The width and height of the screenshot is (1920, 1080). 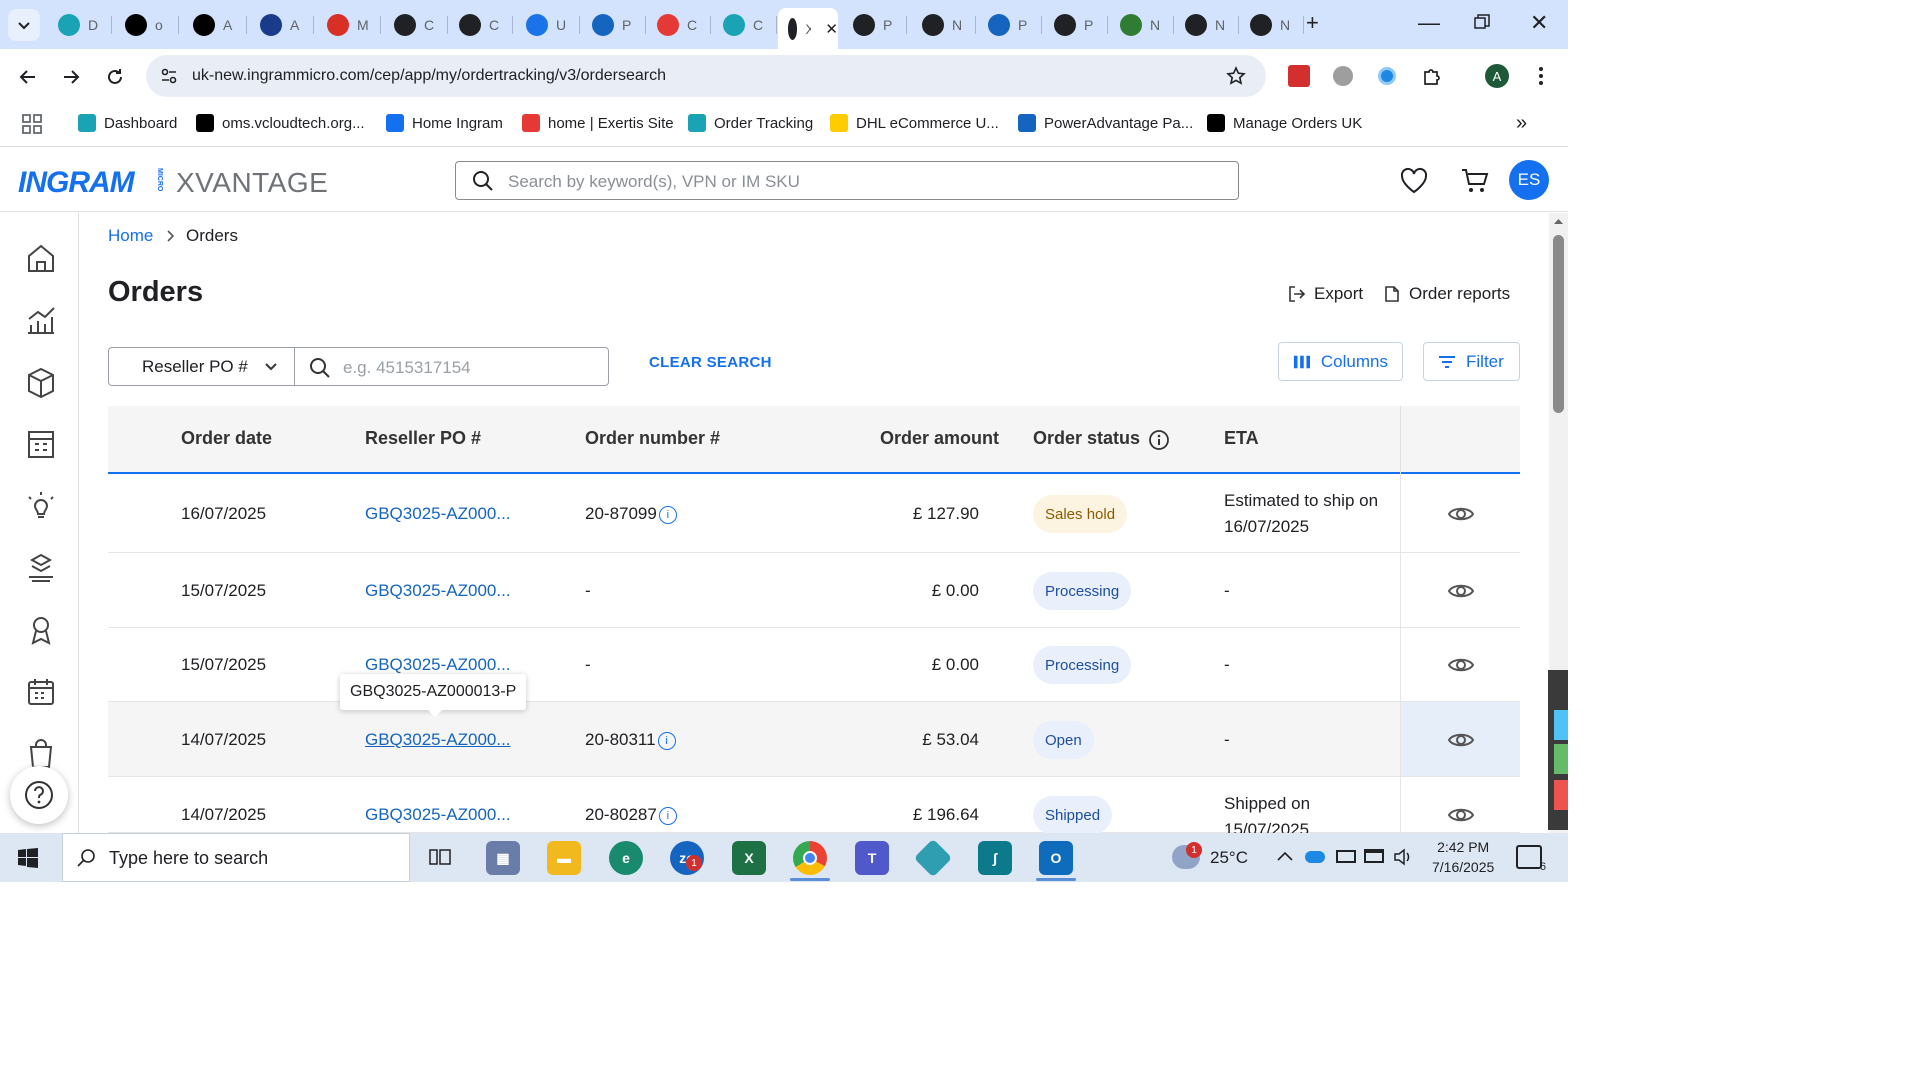 I want to click on wishlist-heart-icon, so click(x=1414, y=181).